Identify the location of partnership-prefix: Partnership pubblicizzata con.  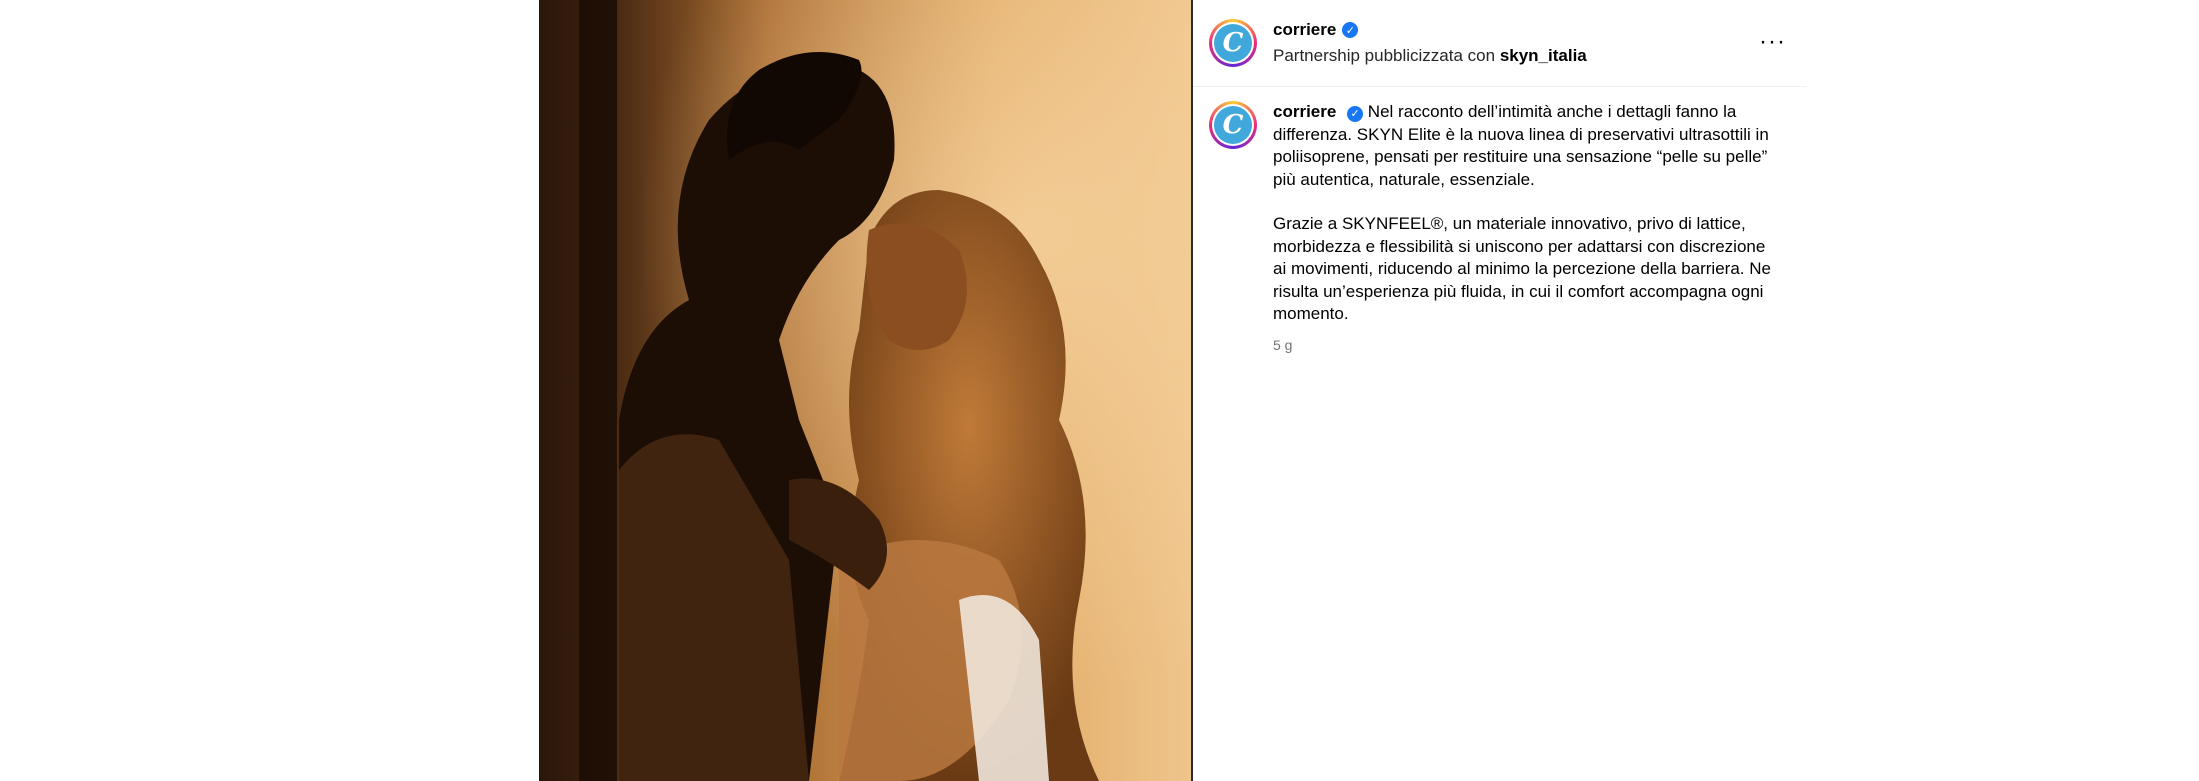
(1384, 55).